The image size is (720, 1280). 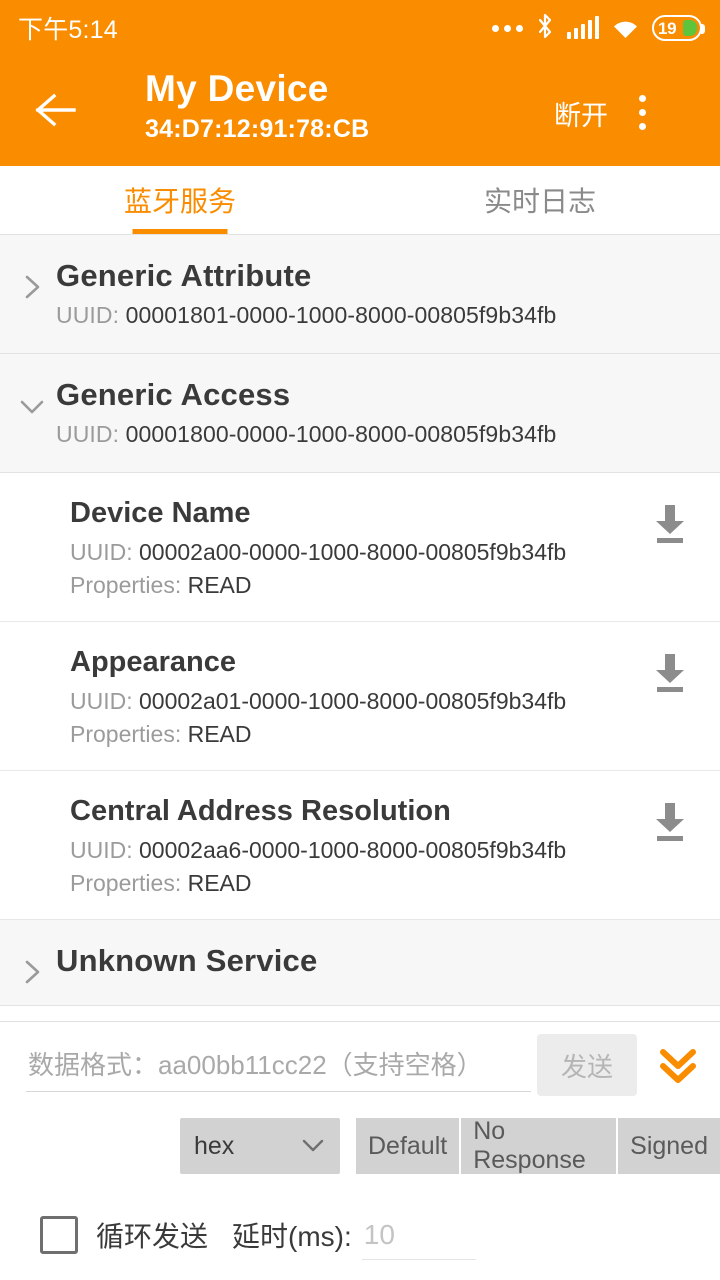 What do you see at coordinates (360, 1235) in the screenshot?
I see `loop-send-row: 循环发送 延时(ms):` at bounding box center [360, 1235].